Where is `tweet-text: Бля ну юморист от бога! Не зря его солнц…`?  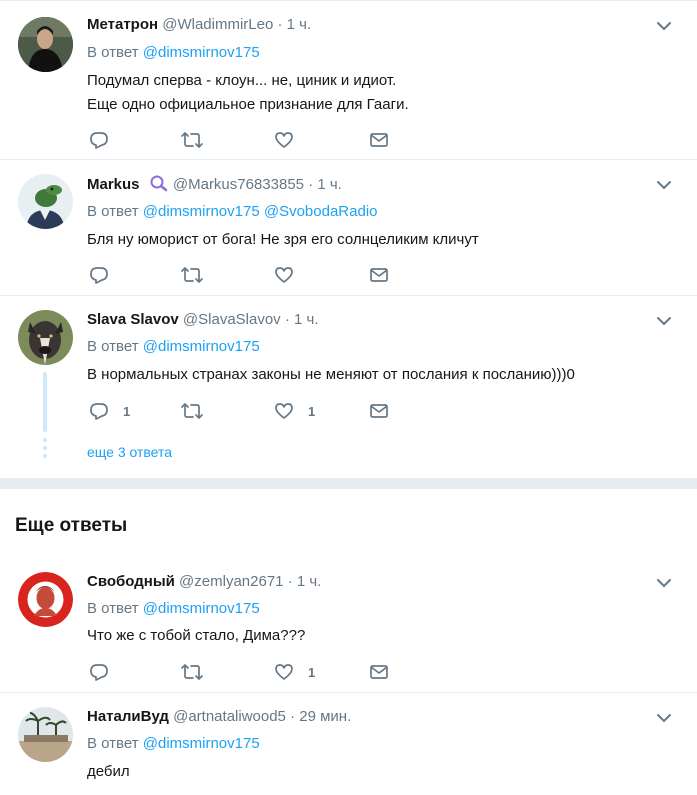 tweet-text: Бля ну юморист от бога! Не зря его солнц… is located at coordinates (283, 240).